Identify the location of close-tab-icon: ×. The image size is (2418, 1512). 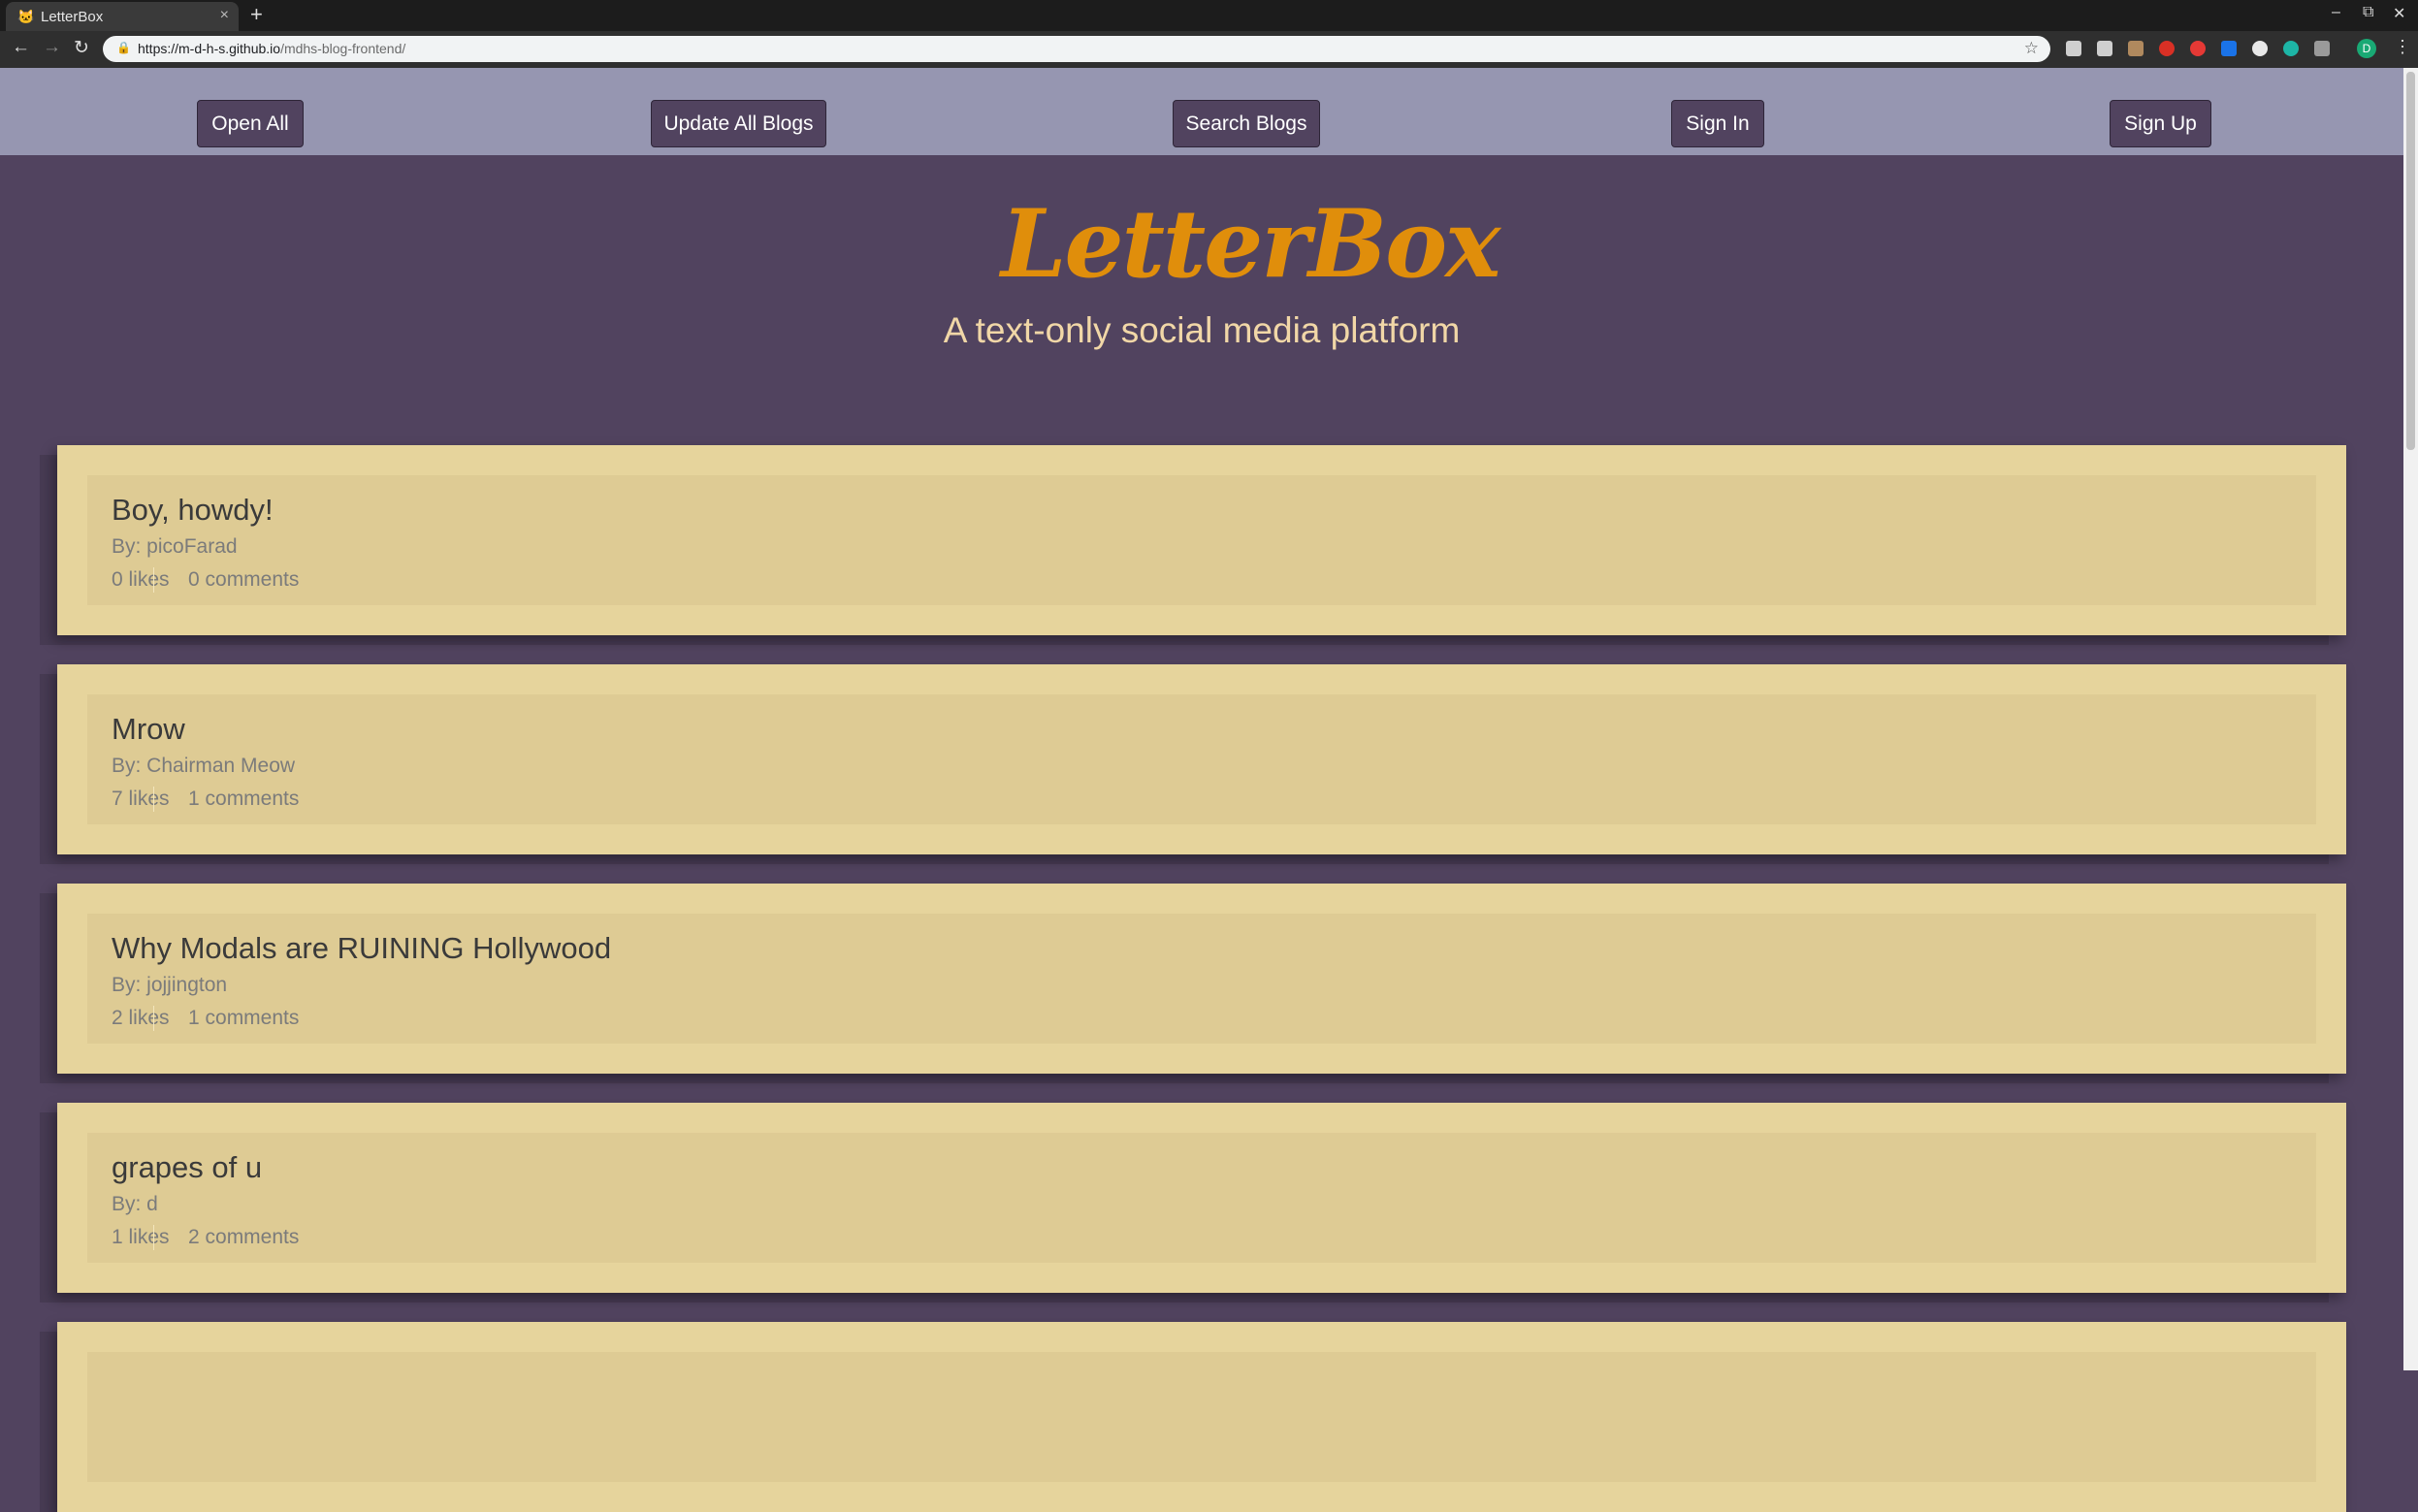
(224, 15).